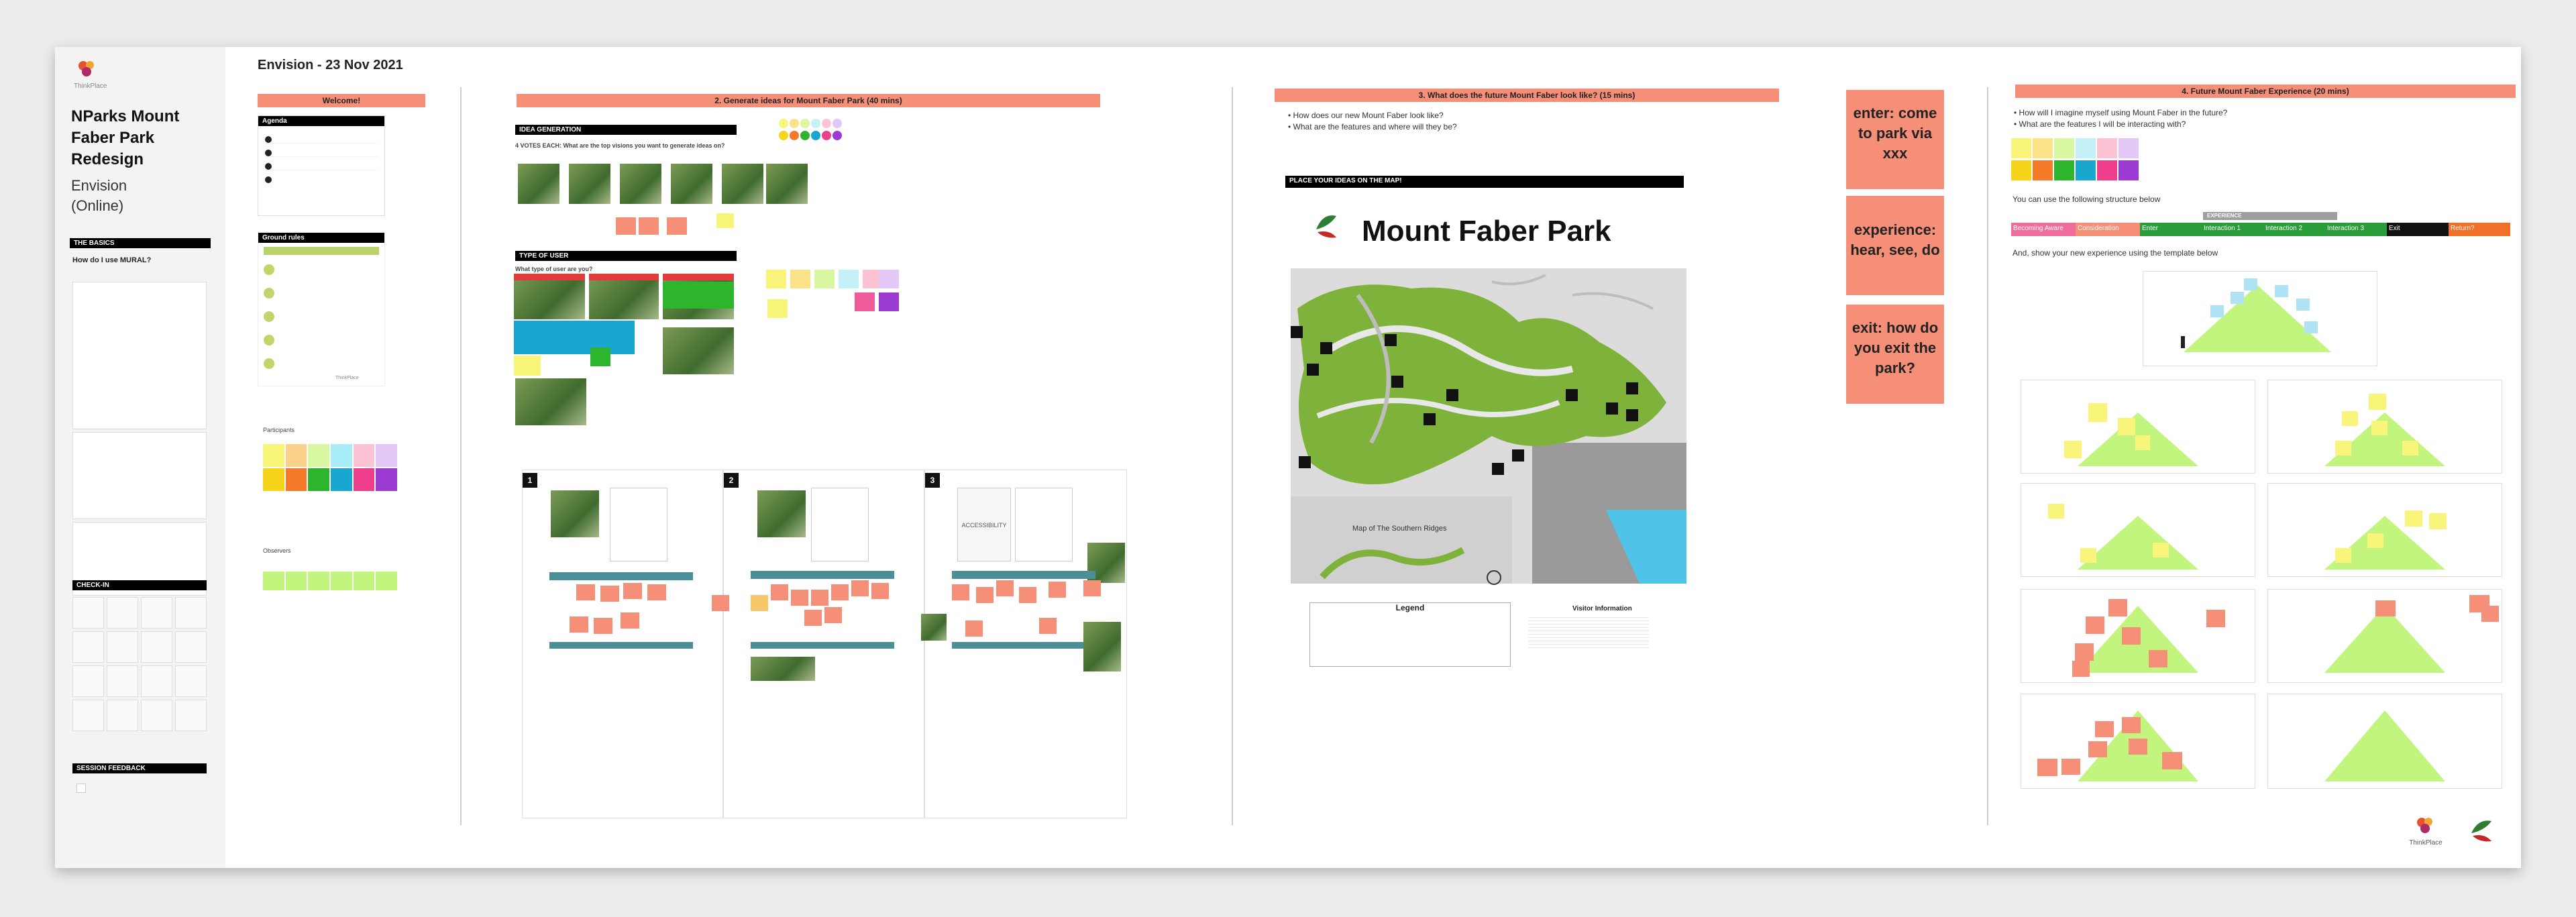  Describe the element at coordinates (2481, 834) in the screenshot. I see `footer-nparks-logo` at that location.